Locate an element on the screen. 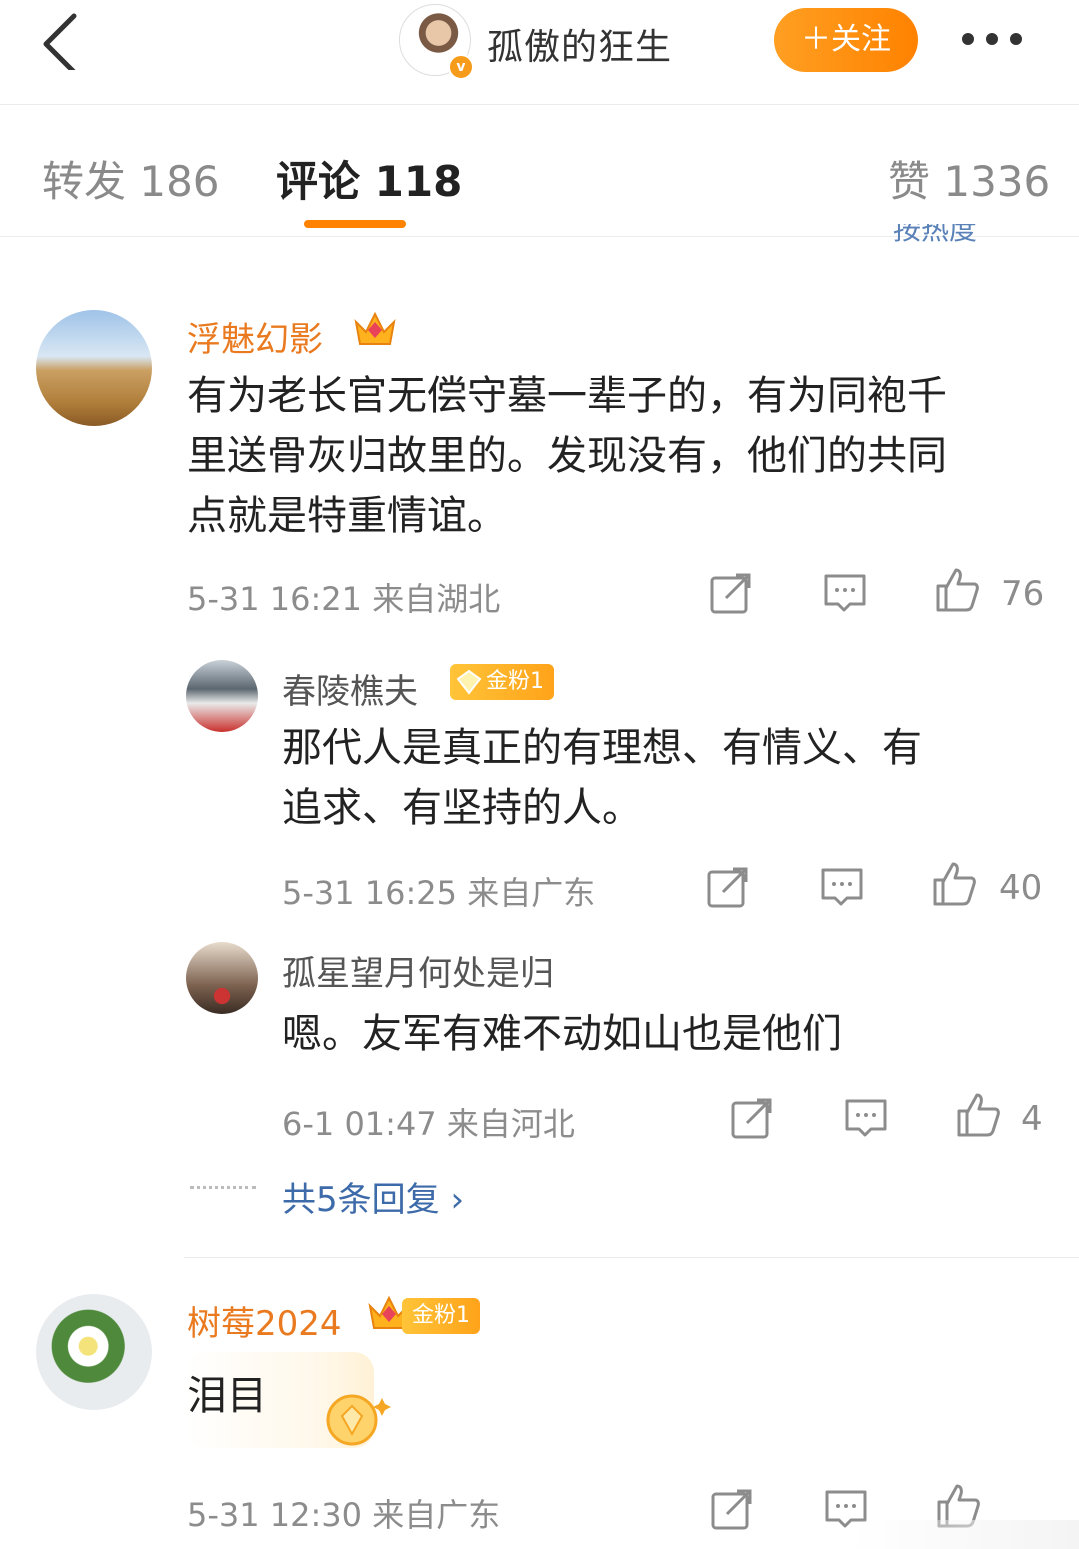  watermark-overlay is located at coordinates (964, 1534).